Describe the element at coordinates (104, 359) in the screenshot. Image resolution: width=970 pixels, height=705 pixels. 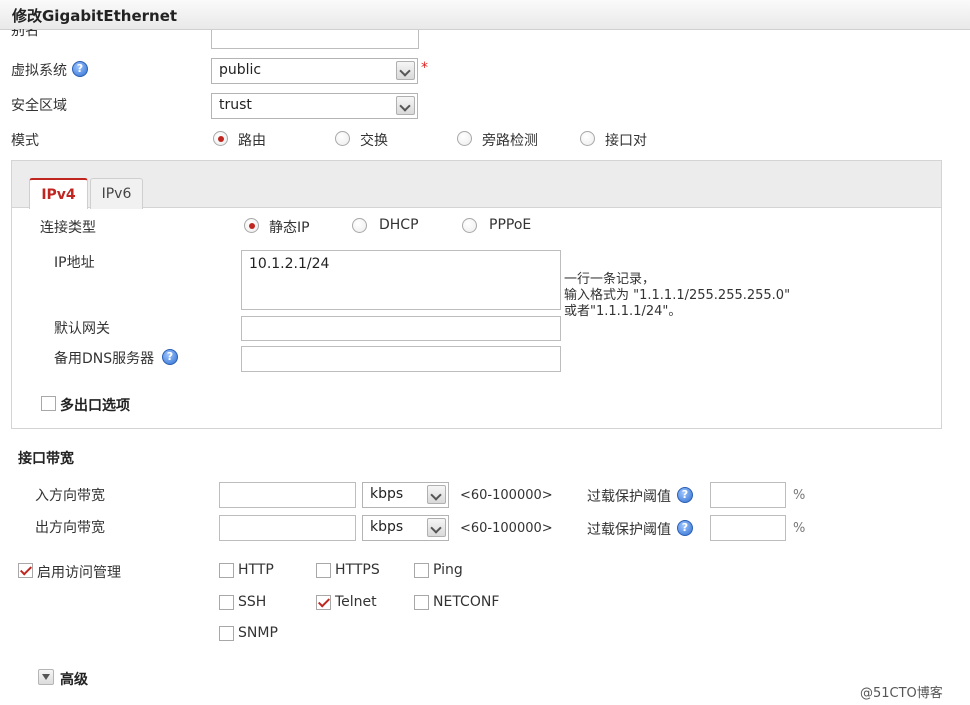
I see `dns-label: 备用DNS服务器` at that location.